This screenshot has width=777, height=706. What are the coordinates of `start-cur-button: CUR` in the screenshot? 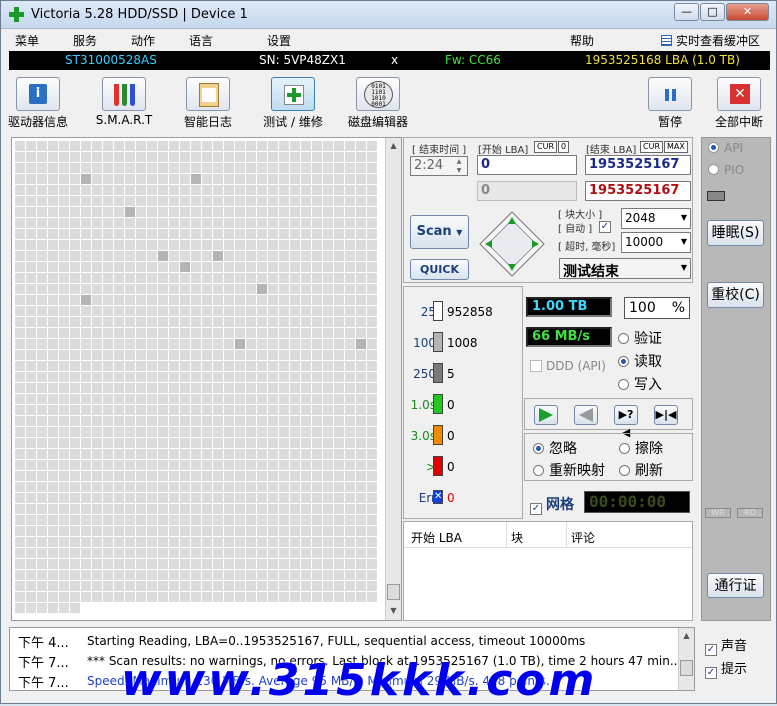 It's located at (545, 147).